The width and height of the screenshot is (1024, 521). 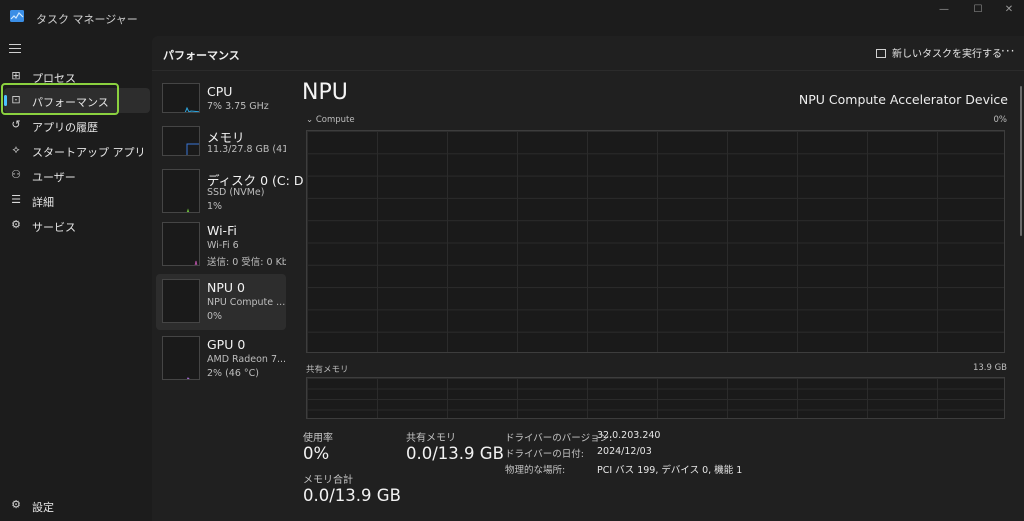 What do you see at coordinates (233, 373) in the screenshot?
I see `device-usage: 2% (46 °C)` at bounding box center [233, 373].